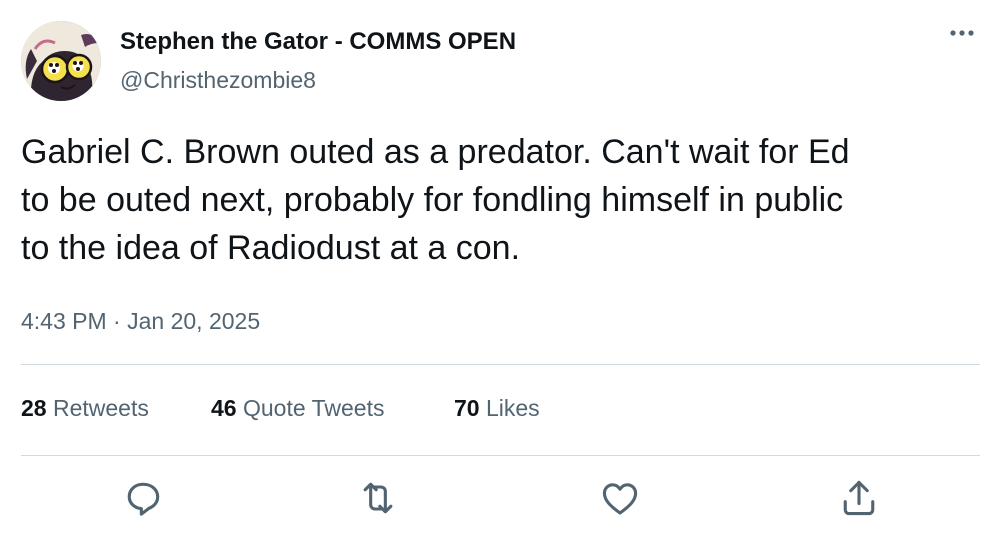 The height and width of the screenshot is (558, 1000). I want to click on avatar-image, so click(61, 61).